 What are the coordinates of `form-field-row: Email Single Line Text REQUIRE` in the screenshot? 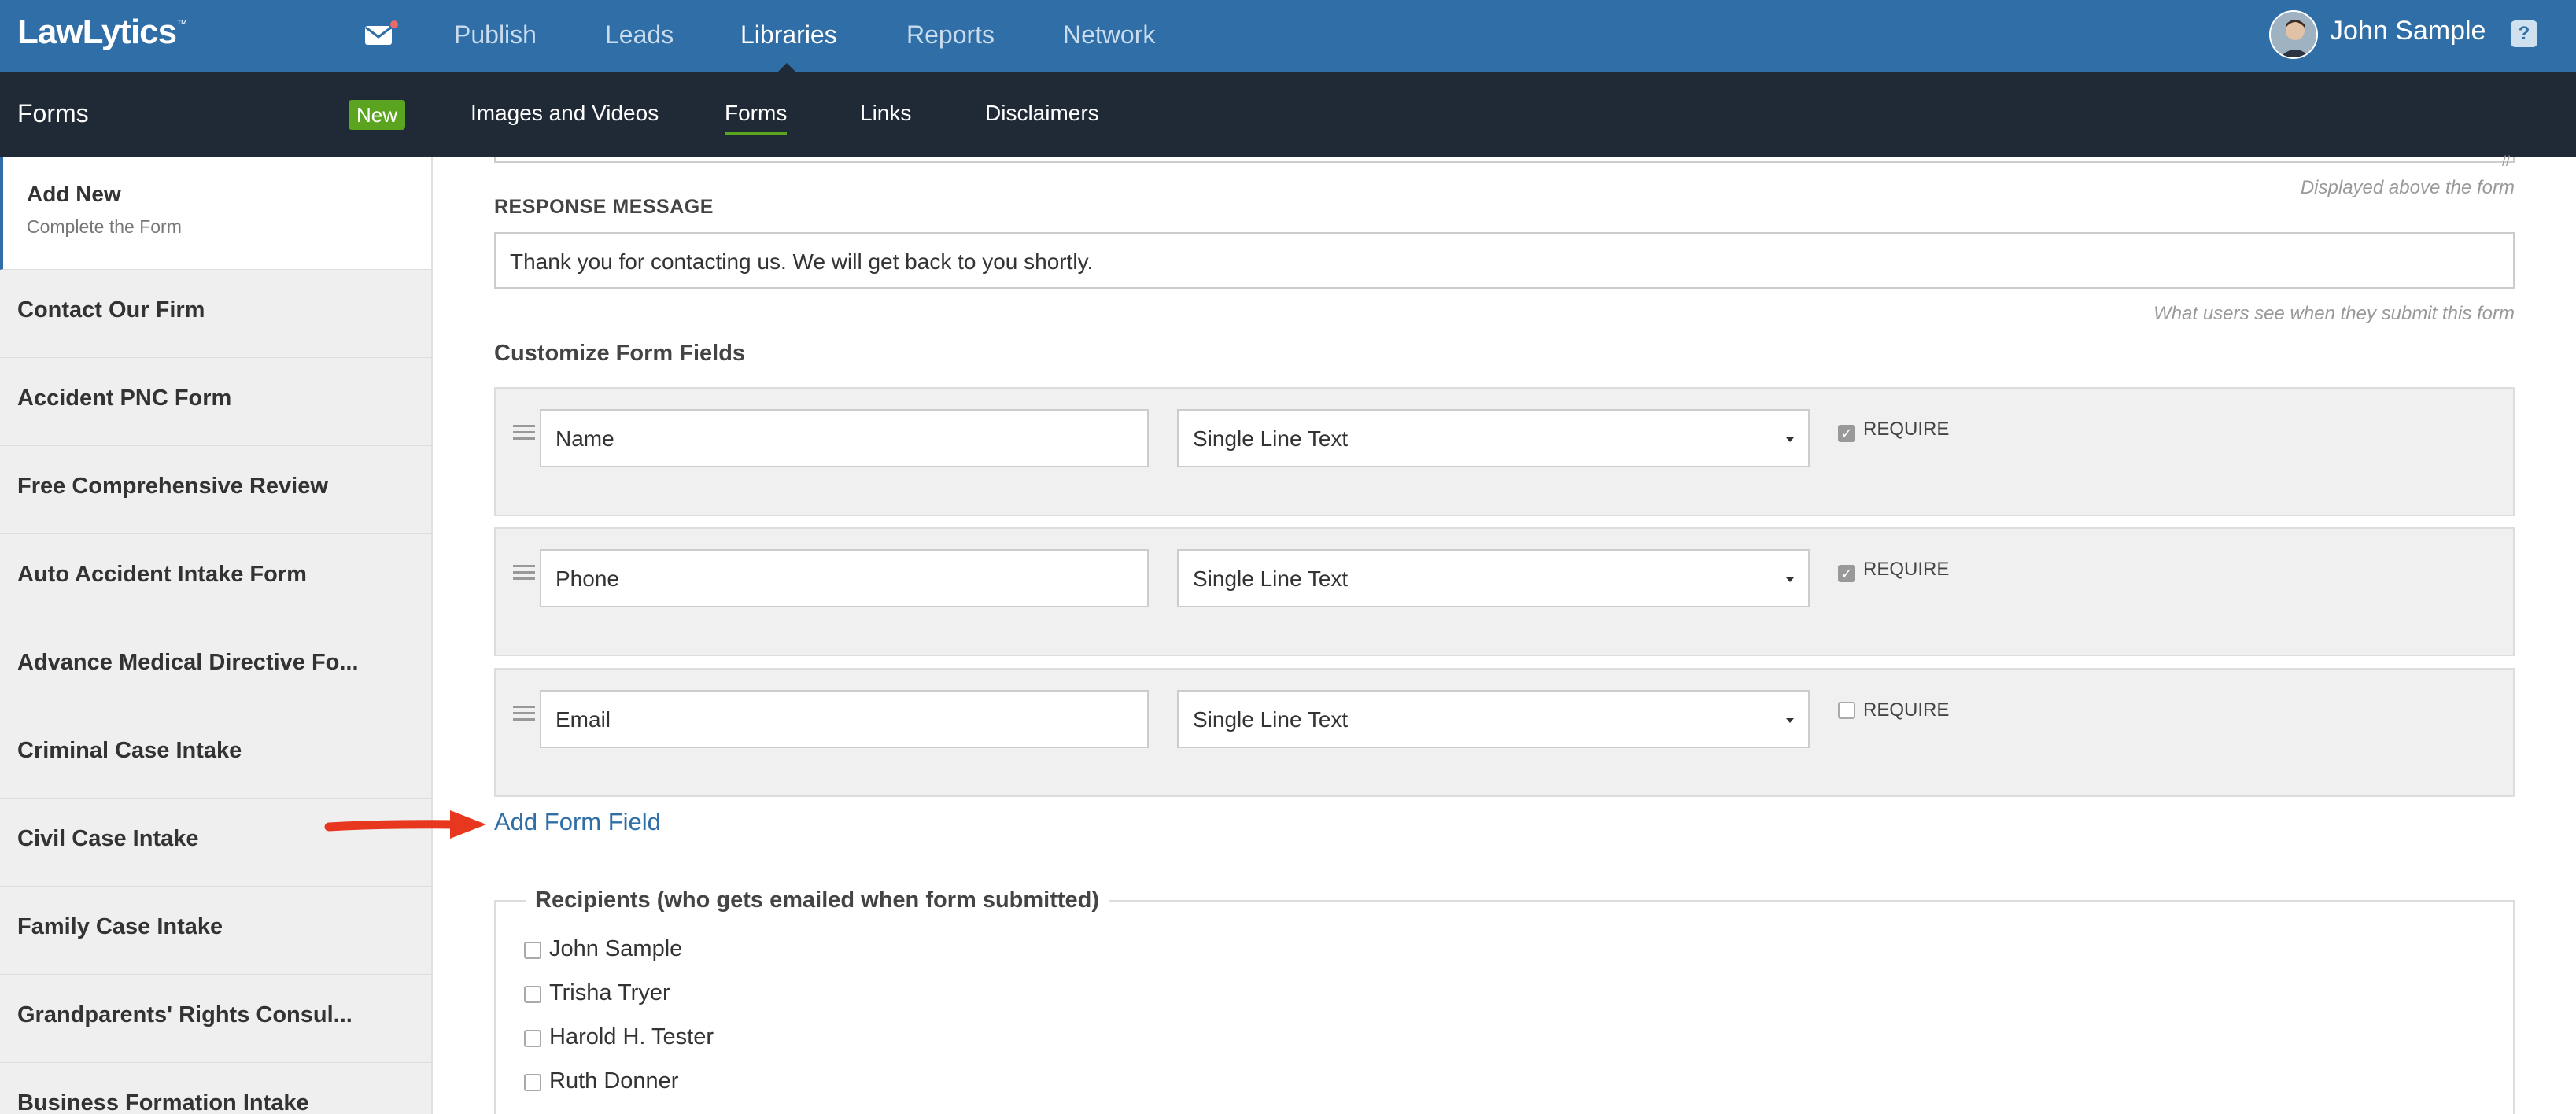 It's located at (1504, 733).